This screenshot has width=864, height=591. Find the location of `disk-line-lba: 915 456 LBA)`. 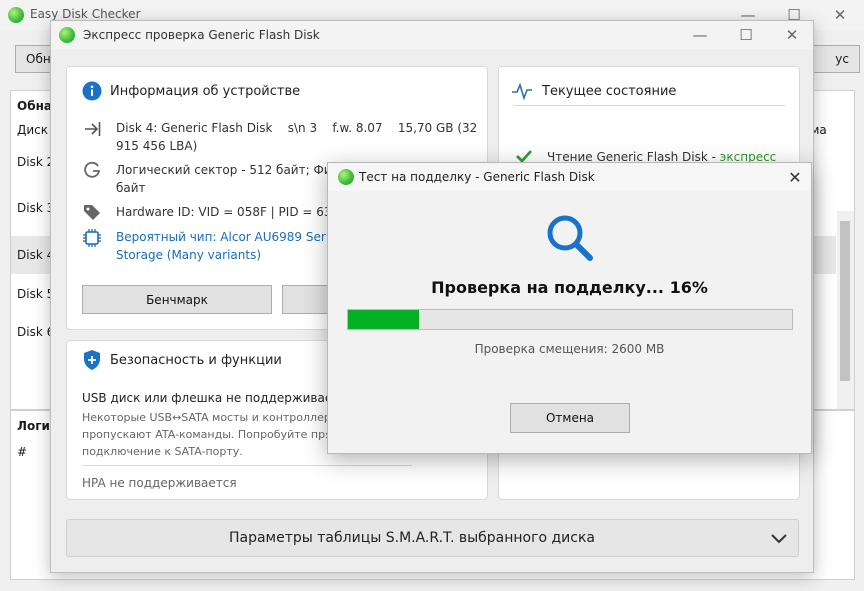

disk-line-lba: 915 456 LBA) is located at coordinates (157, 146).